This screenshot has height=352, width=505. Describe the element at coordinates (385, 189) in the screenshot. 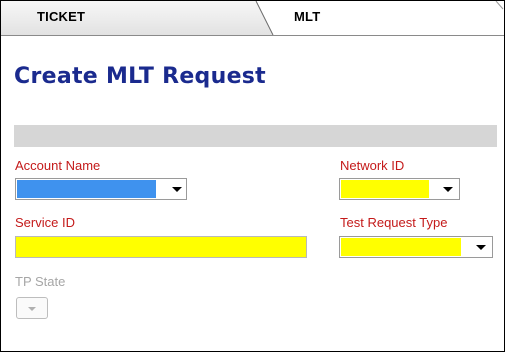

I see `network-id-selected-value` at that location.